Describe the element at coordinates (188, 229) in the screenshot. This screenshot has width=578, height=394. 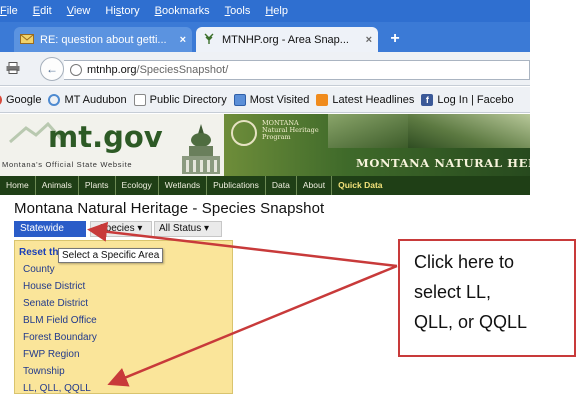
I see `status-select-button: All Status ▾` at that location.